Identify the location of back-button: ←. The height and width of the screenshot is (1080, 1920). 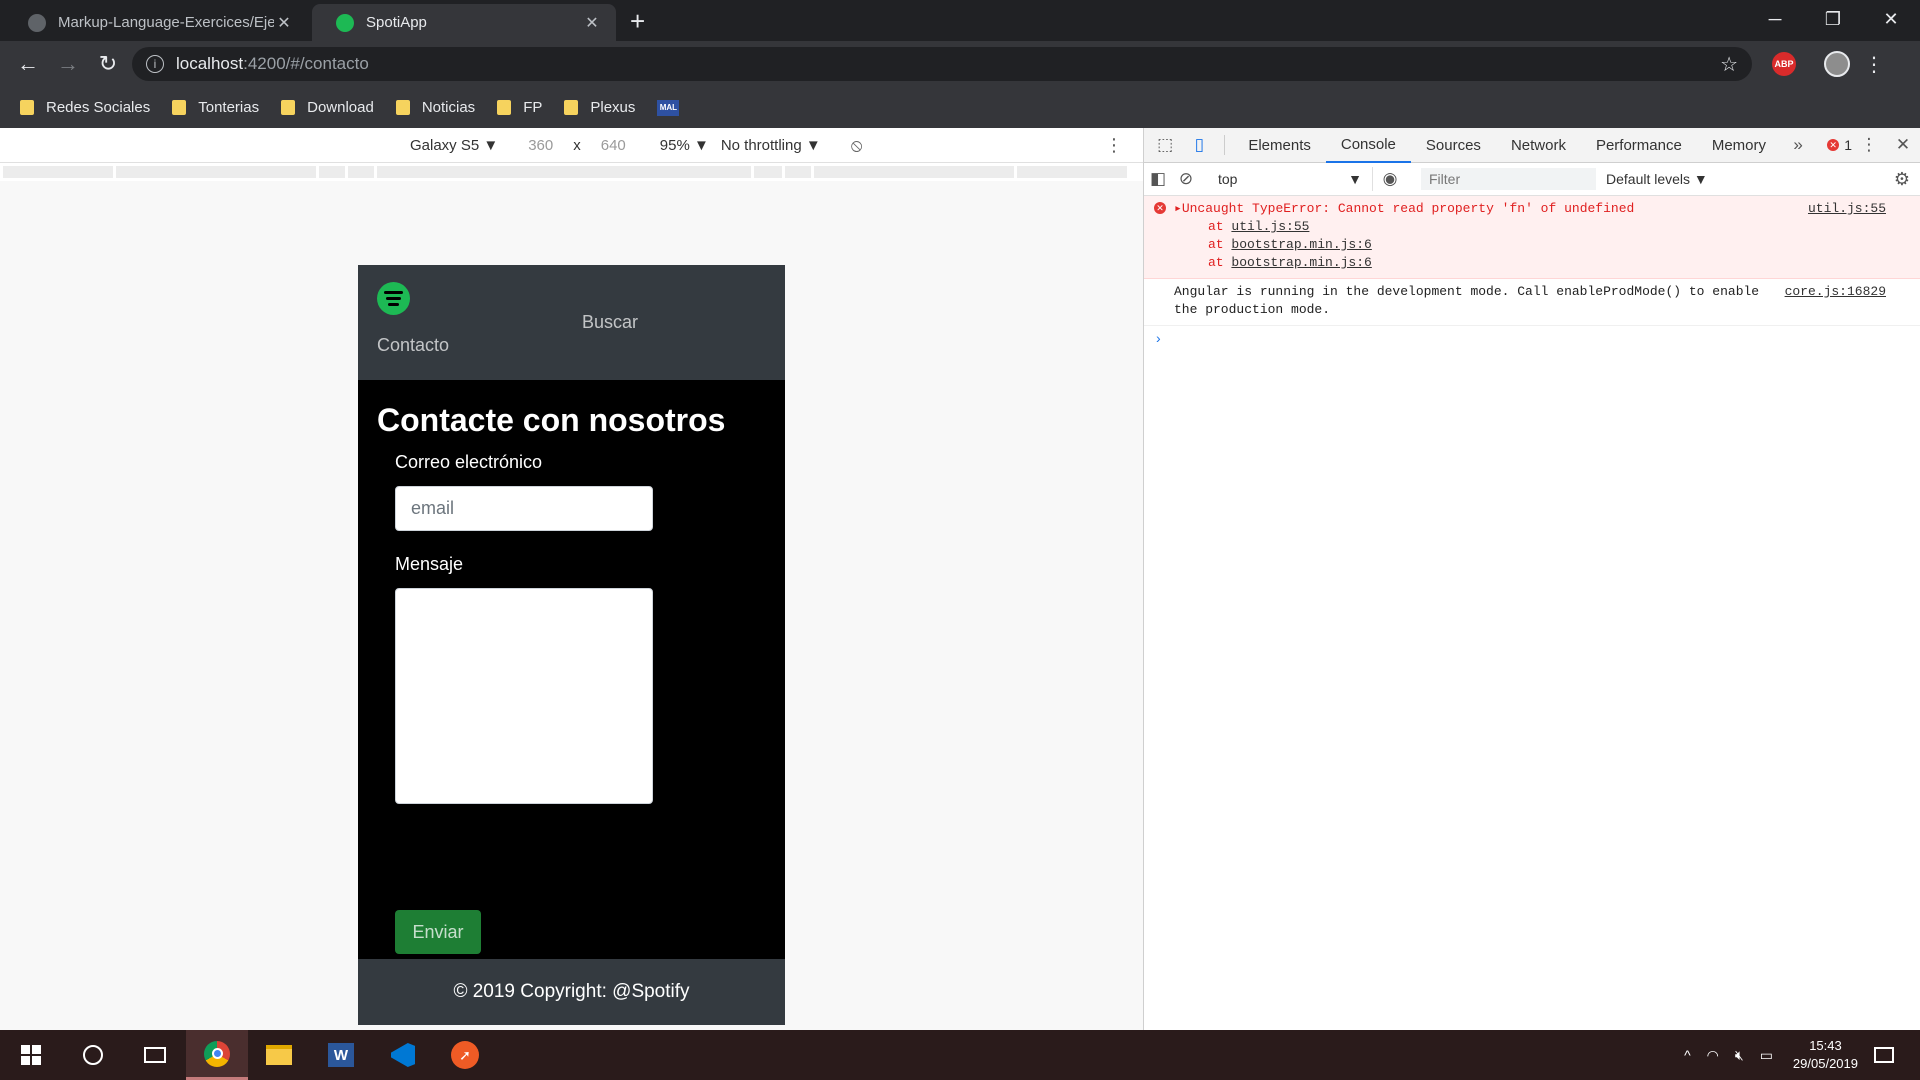
(28, 64).